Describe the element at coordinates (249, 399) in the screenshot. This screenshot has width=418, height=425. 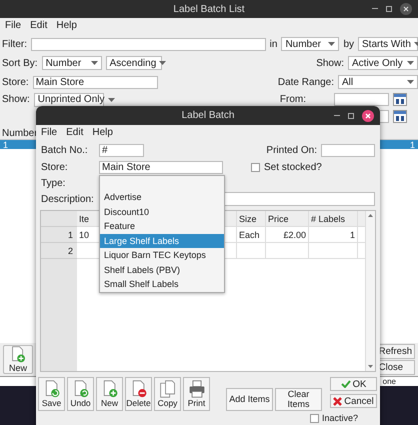
I see `add-items-button: Add Items` at that location.